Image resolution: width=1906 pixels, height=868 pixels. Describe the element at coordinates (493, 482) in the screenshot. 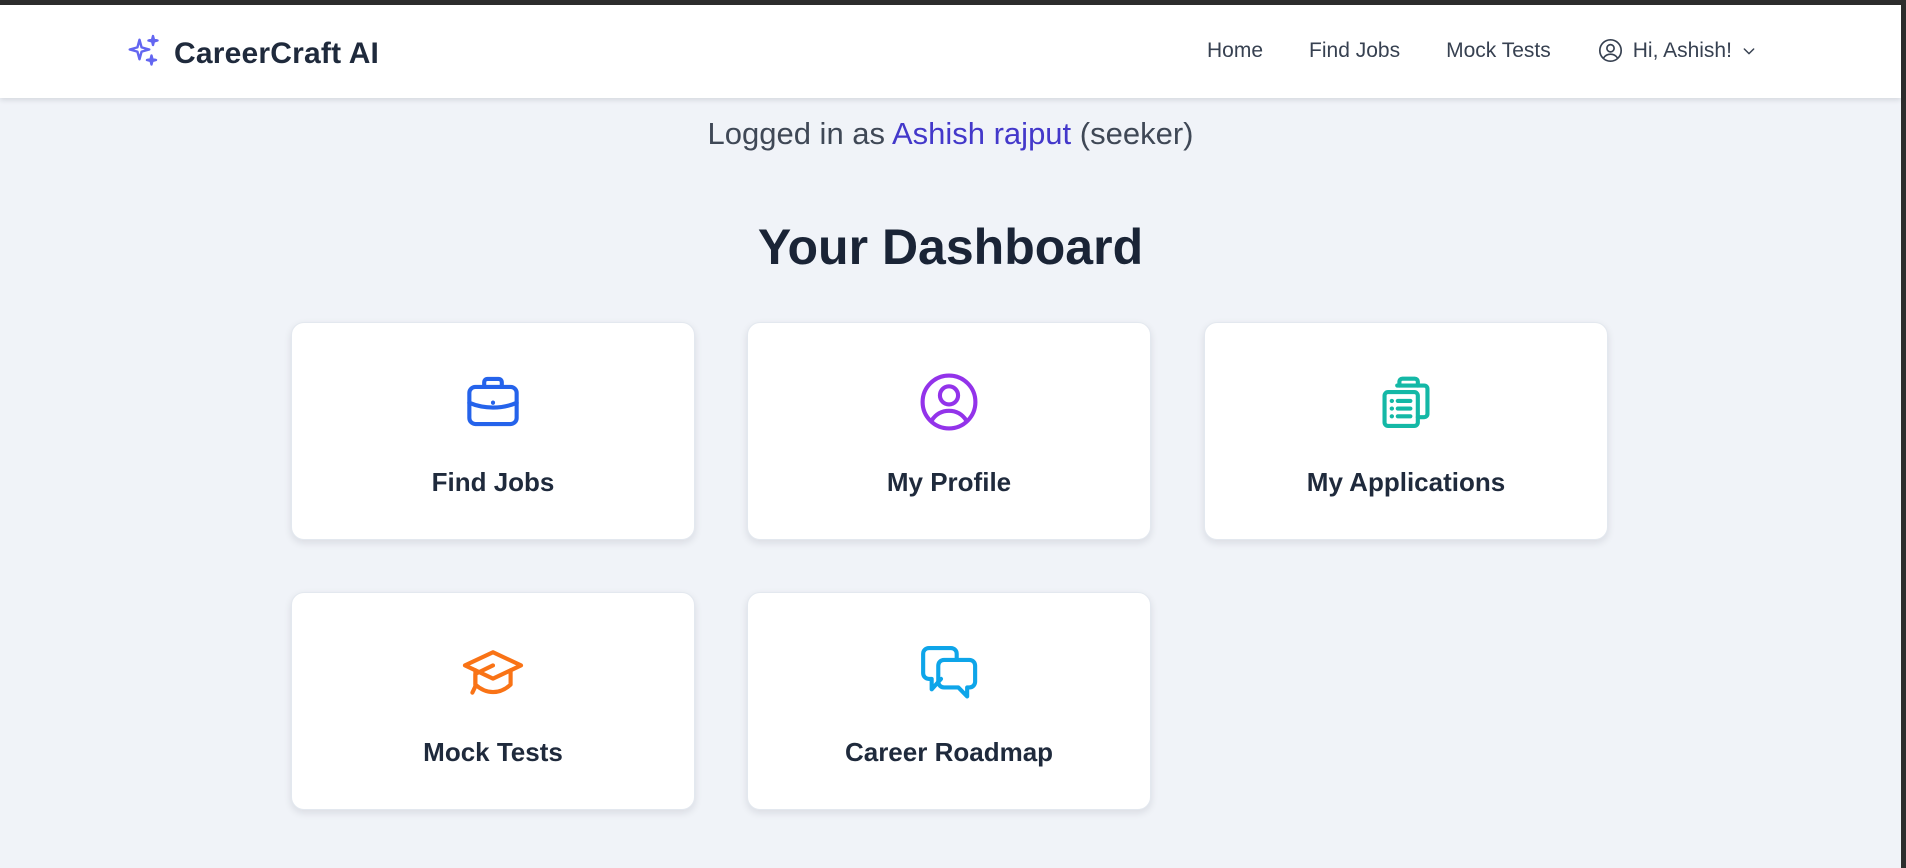

I see `card-label: Find Jobs` at that location.